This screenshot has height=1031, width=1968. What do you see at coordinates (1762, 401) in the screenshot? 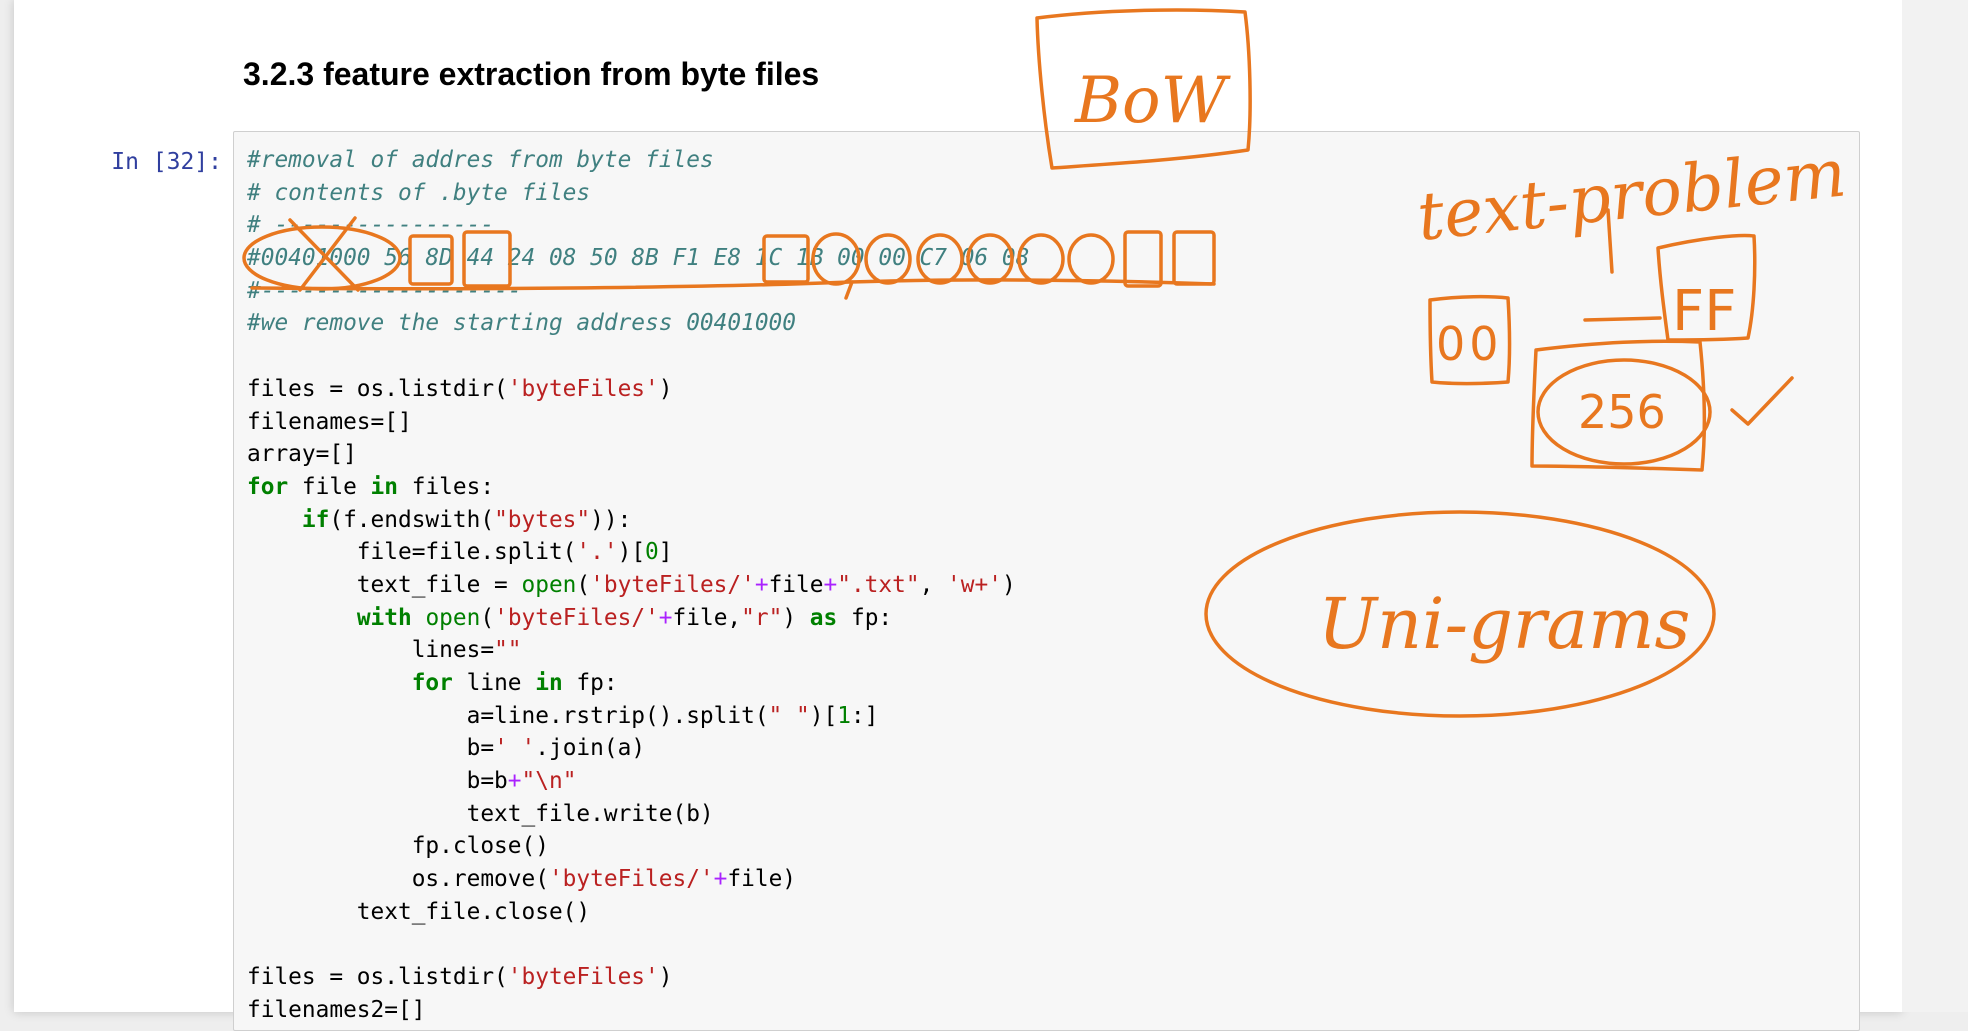
I see `checkmark-annotation` at bounding box center [1762, 401].